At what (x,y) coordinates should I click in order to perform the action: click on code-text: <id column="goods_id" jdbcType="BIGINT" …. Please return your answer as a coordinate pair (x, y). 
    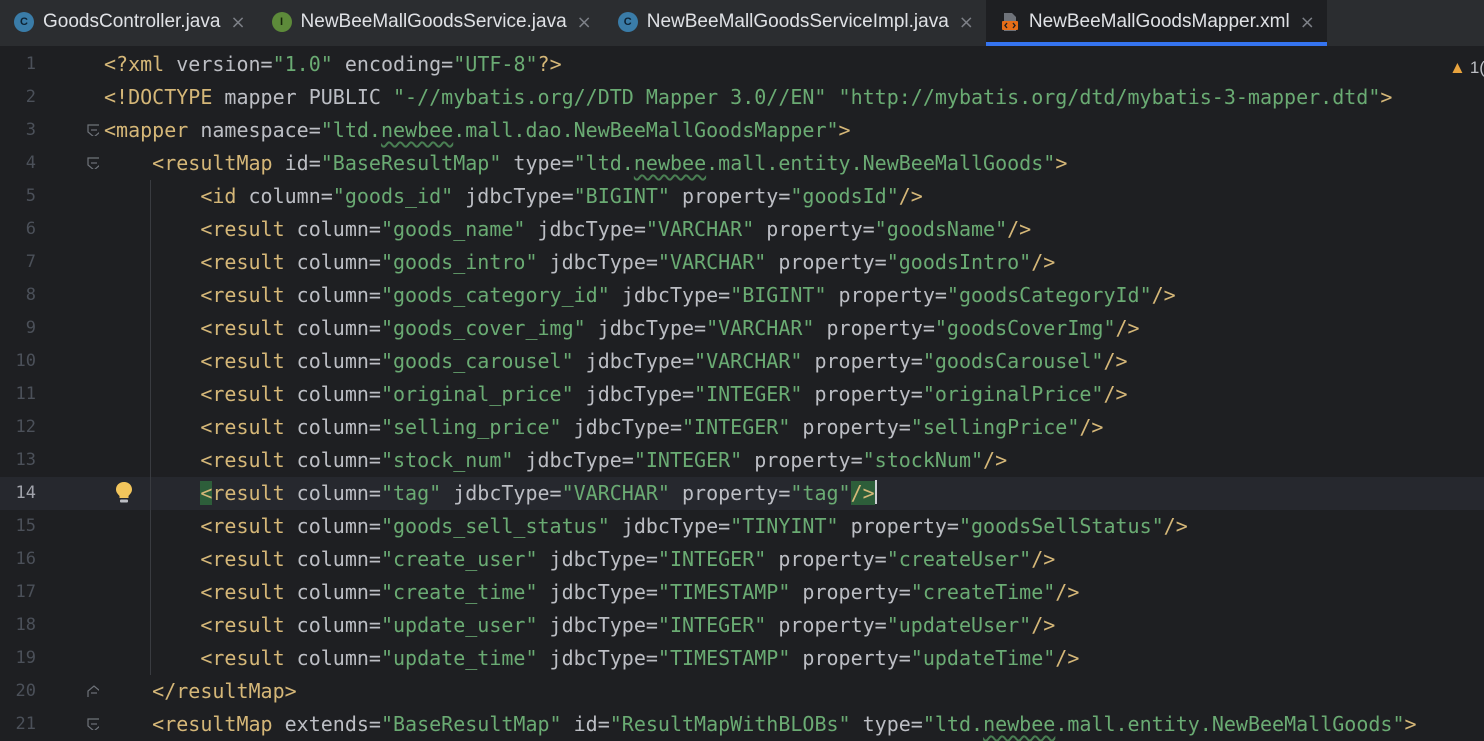
    Looking at the image, I should click on (561, 196).